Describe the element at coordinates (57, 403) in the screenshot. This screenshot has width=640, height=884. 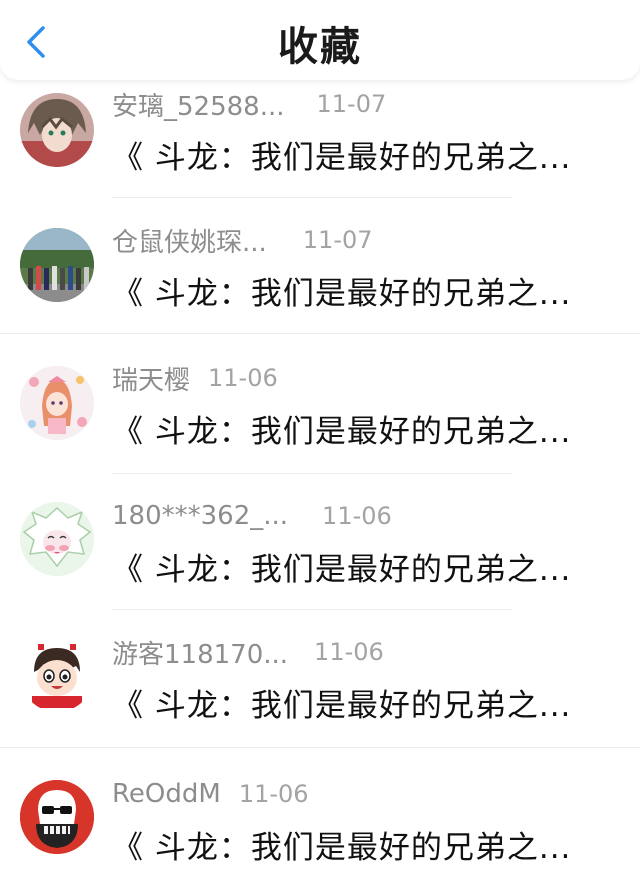
I see `anime-girl-avatar` at that location.